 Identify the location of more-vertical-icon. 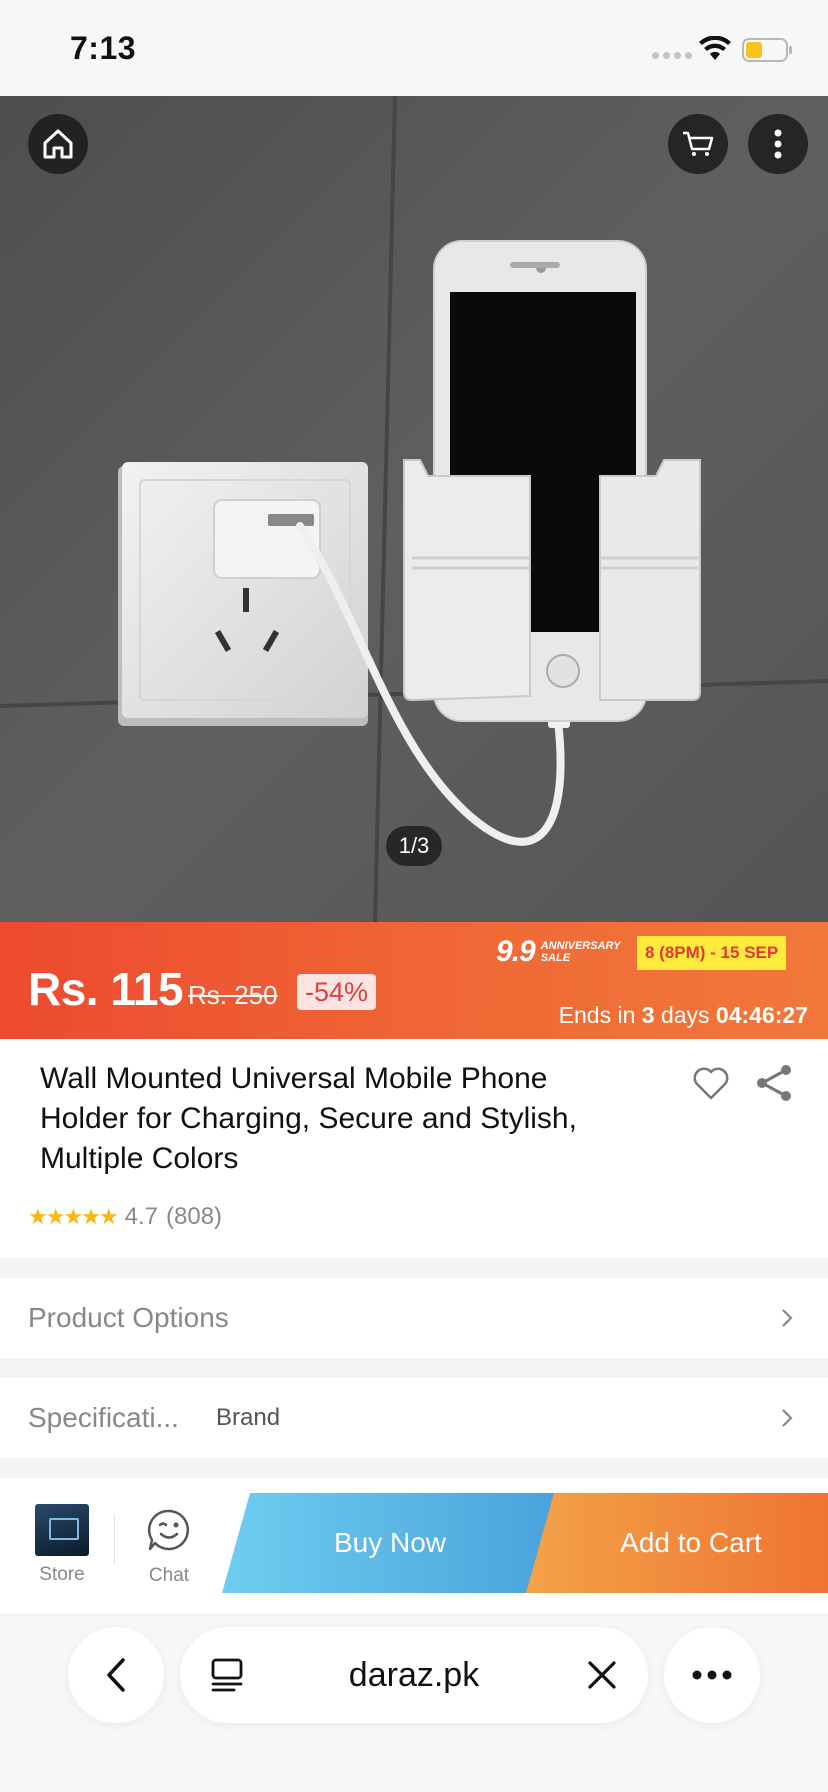
(778, 144).